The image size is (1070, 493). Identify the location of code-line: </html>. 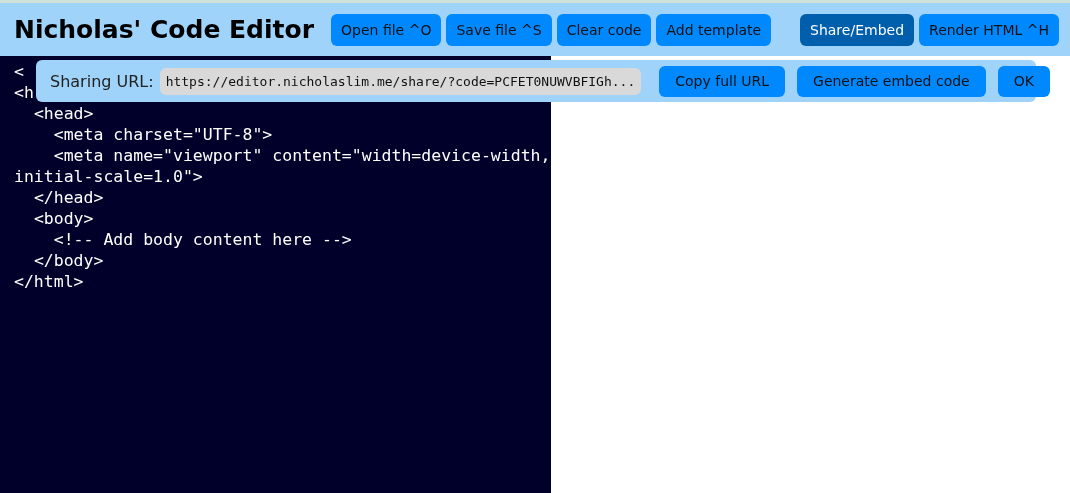
(49, 281).